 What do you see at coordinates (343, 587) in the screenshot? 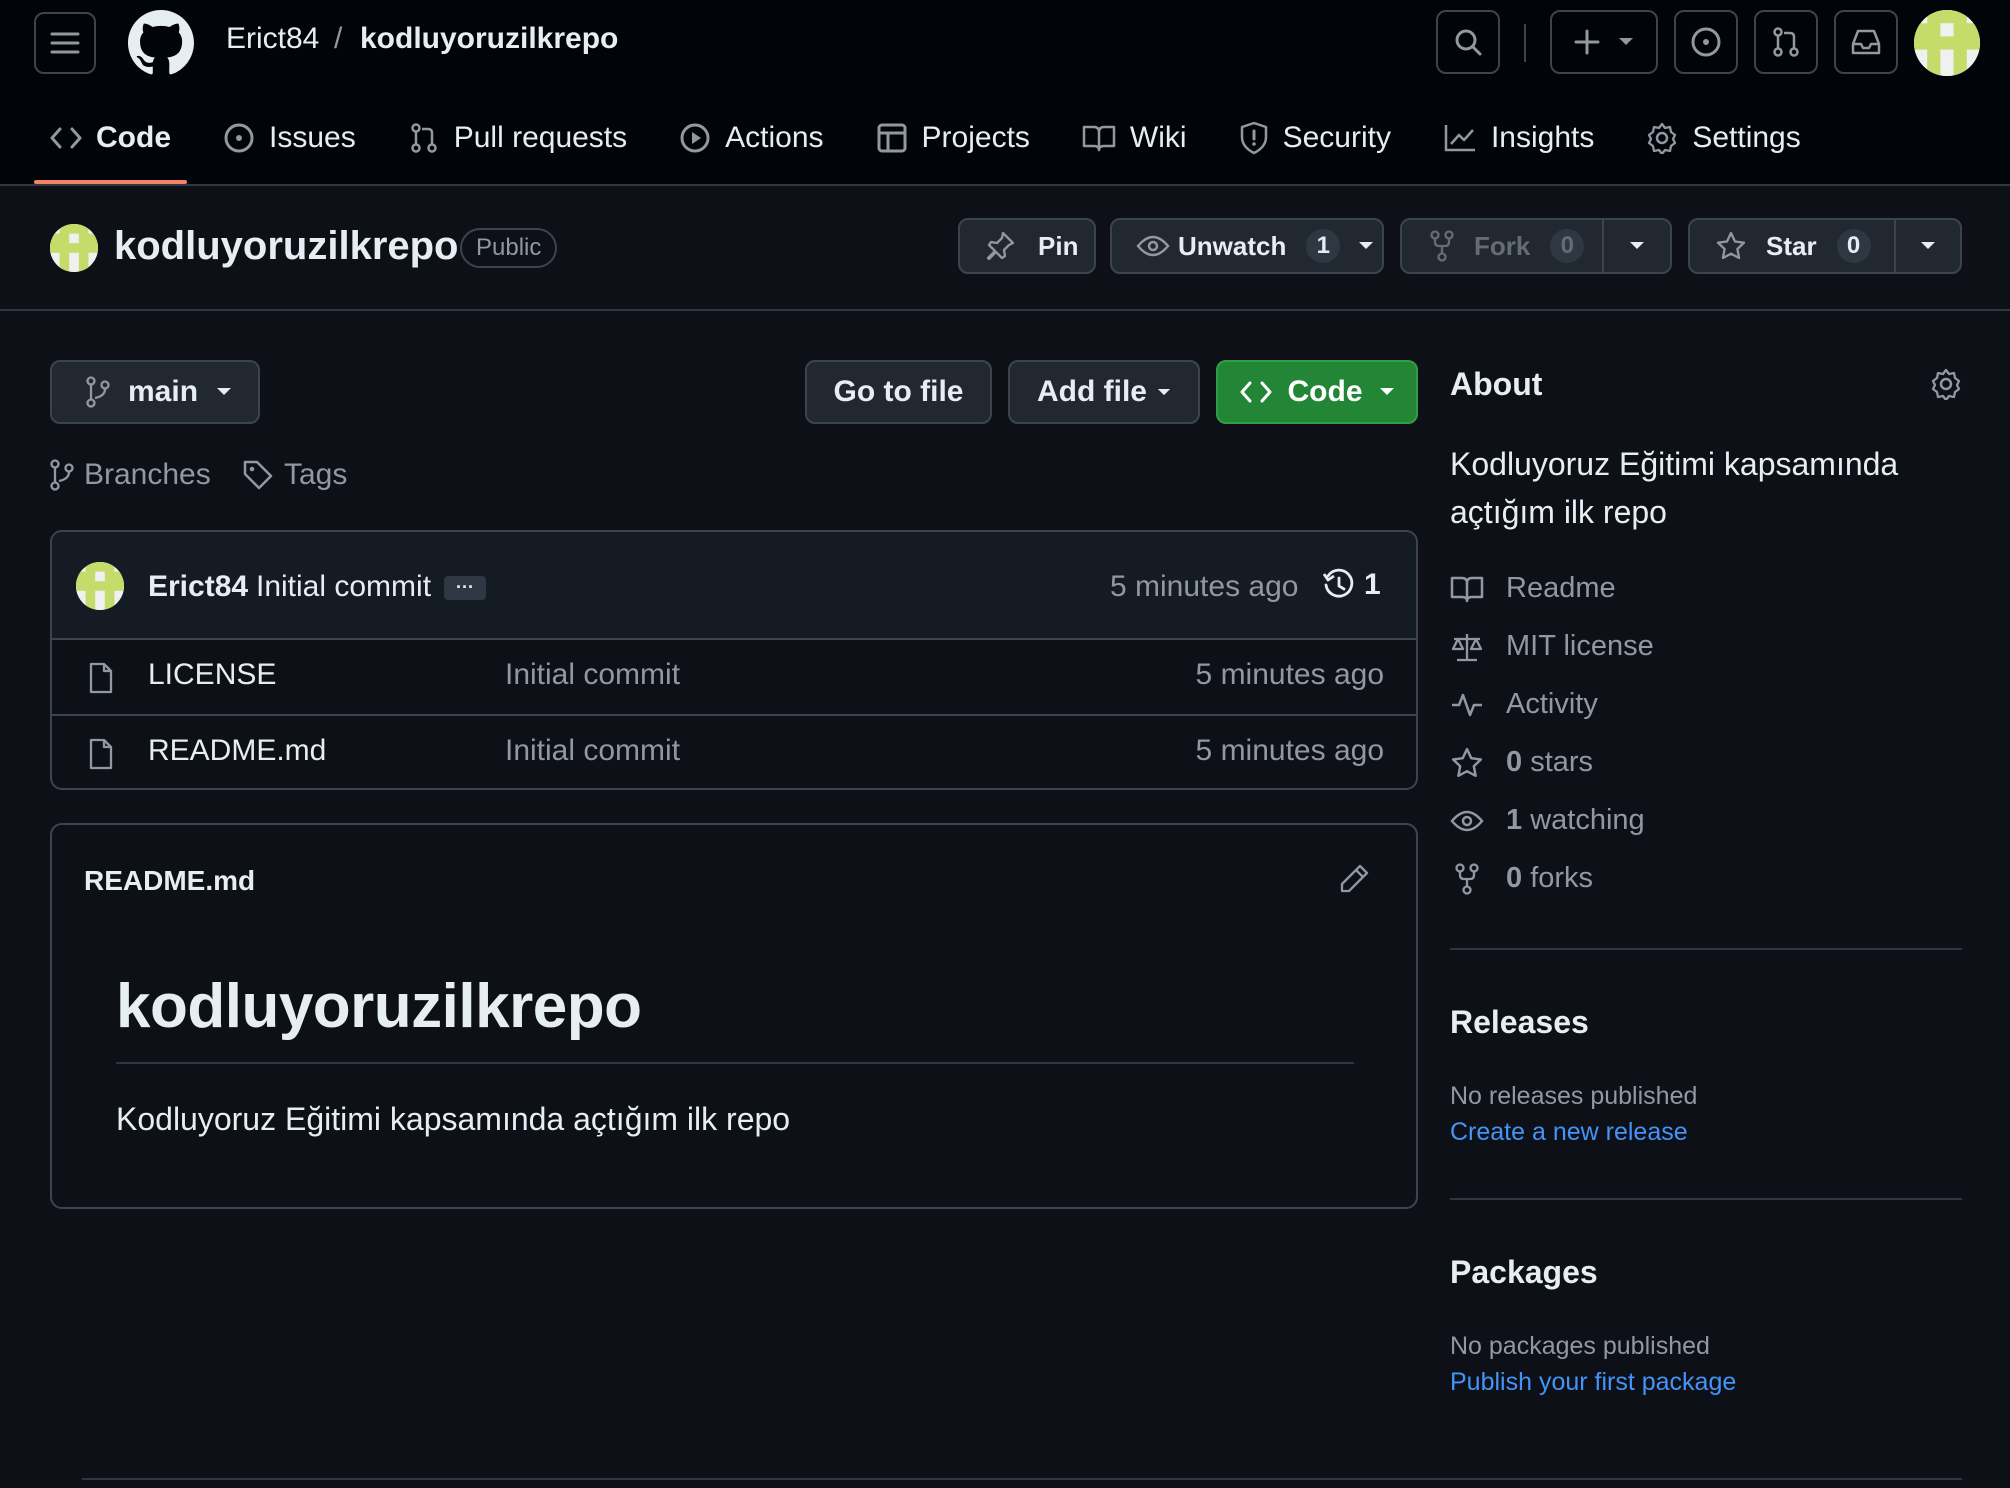
I see `commit-message: Initial commit` at bounding box center [343, 587].